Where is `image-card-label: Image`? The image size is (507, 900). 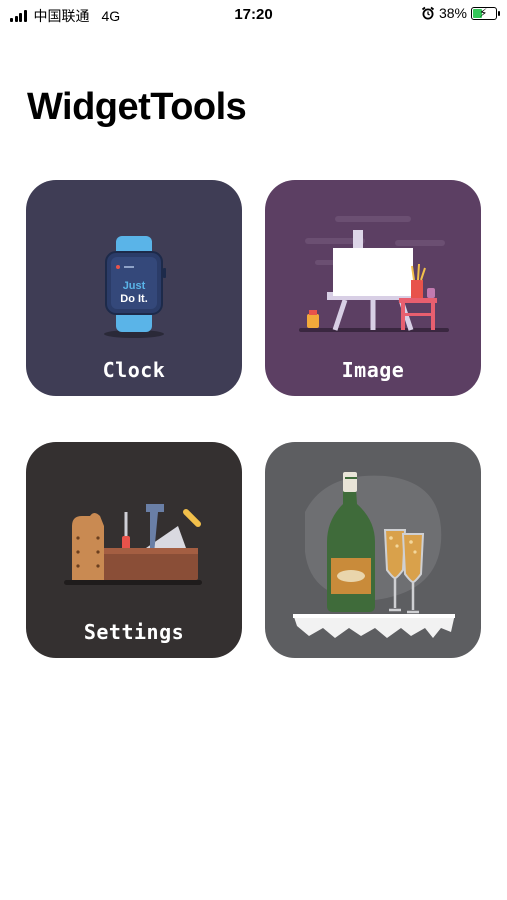 image-card-label: Image is located at coordinates (373, 370).